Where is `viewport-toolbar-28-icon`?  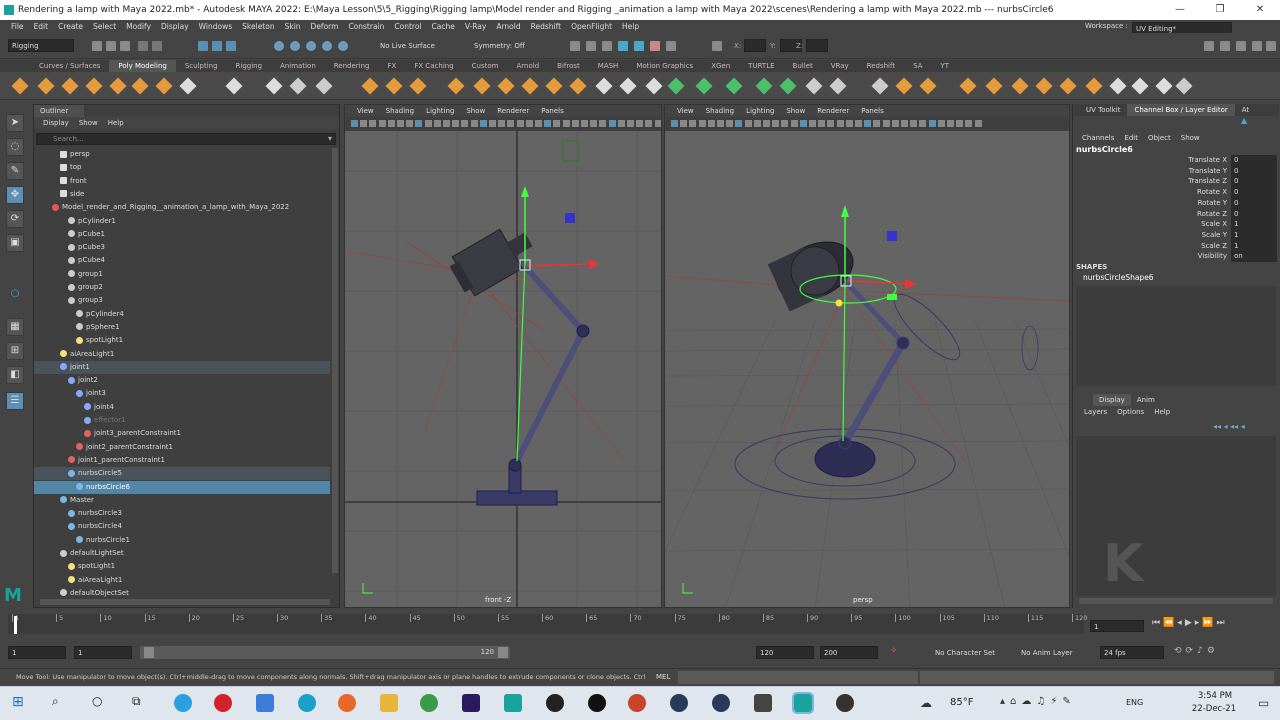 viewport-toolbar-28-icon is located at coordinates (923, 123).